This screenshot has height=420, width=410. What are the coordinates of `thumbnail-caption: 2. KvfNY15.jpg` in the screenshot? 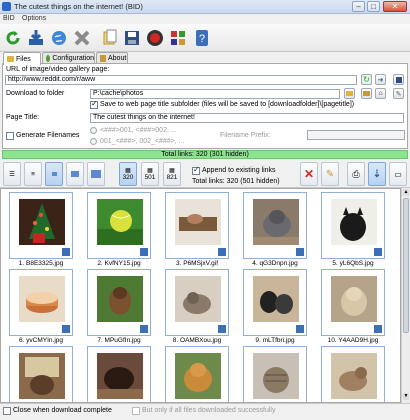 It's located at (119, 263).